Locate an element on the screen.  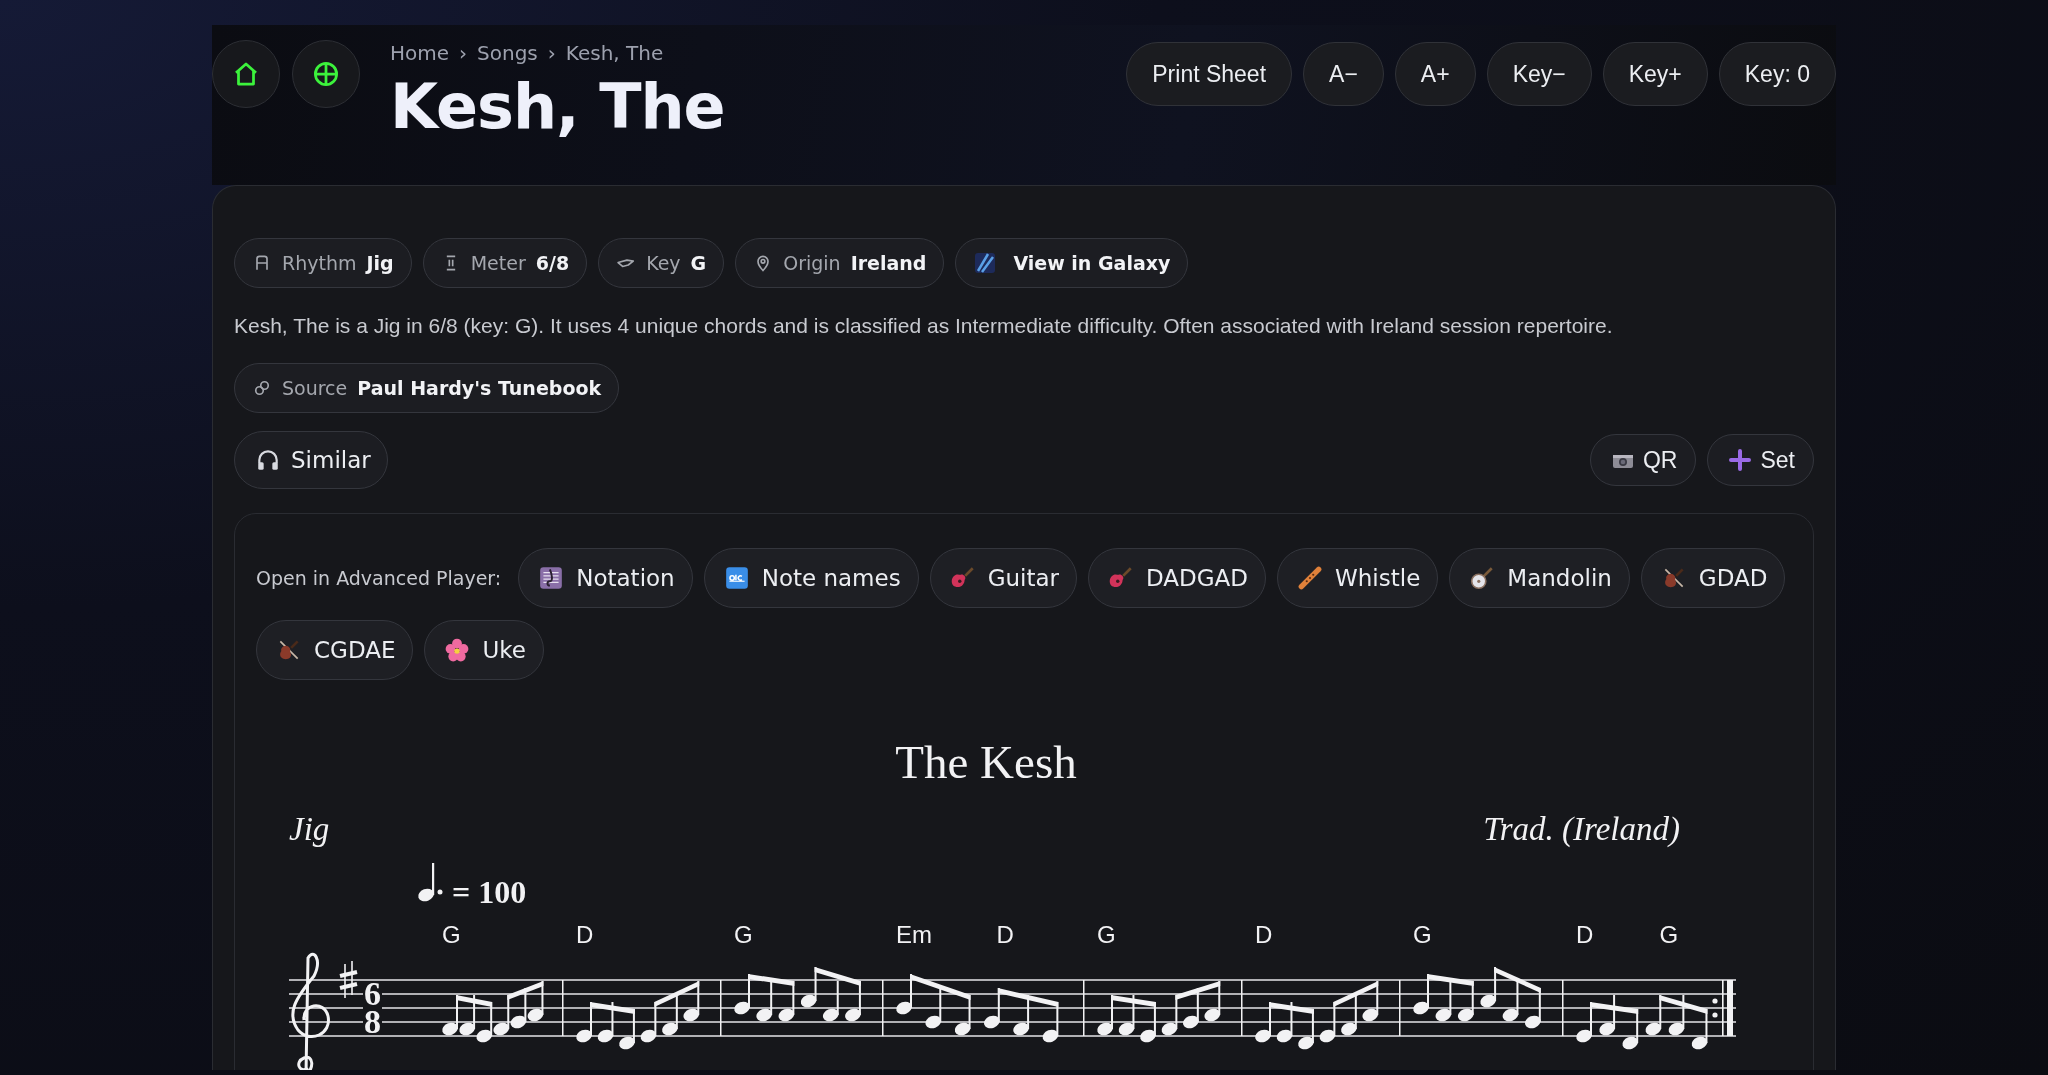
sheet-title: The Kesh is located at coordinates (986, 762).